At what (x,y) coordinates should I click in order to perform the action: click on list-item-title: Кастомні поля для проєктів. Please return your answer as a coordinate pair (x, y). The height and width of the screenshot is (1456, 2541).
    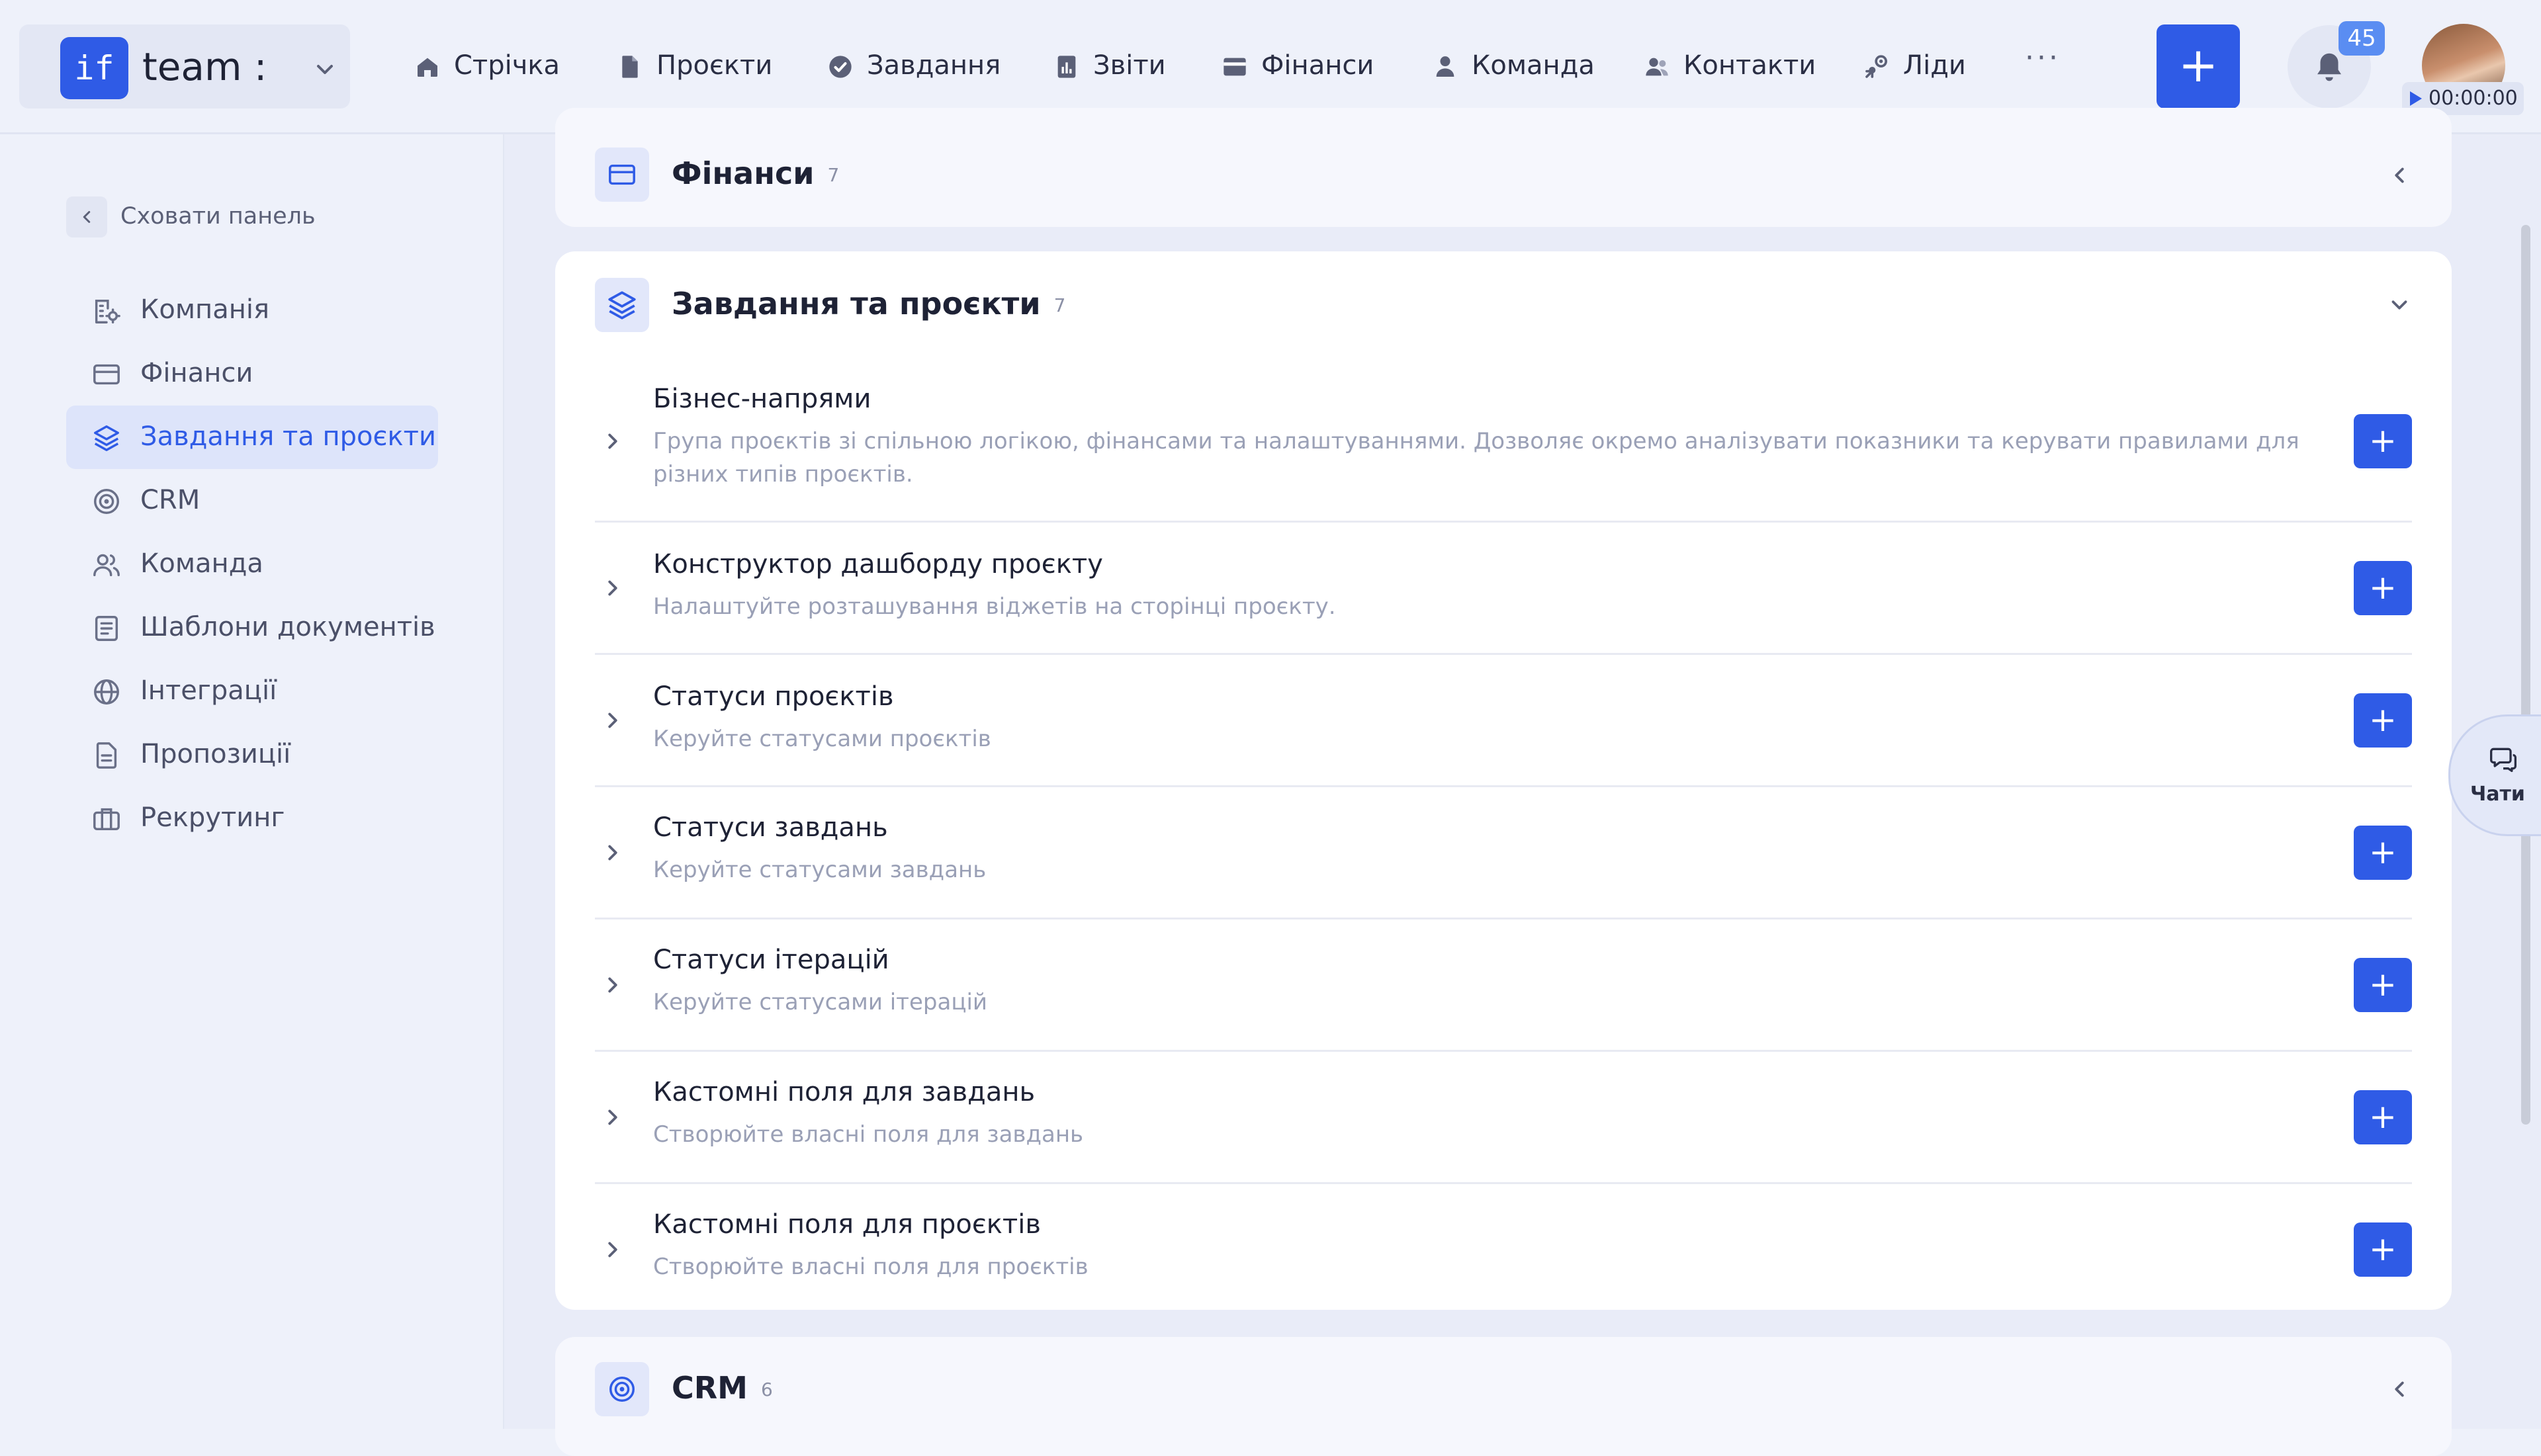
    Looking at the image, I should click on (847, 1224).